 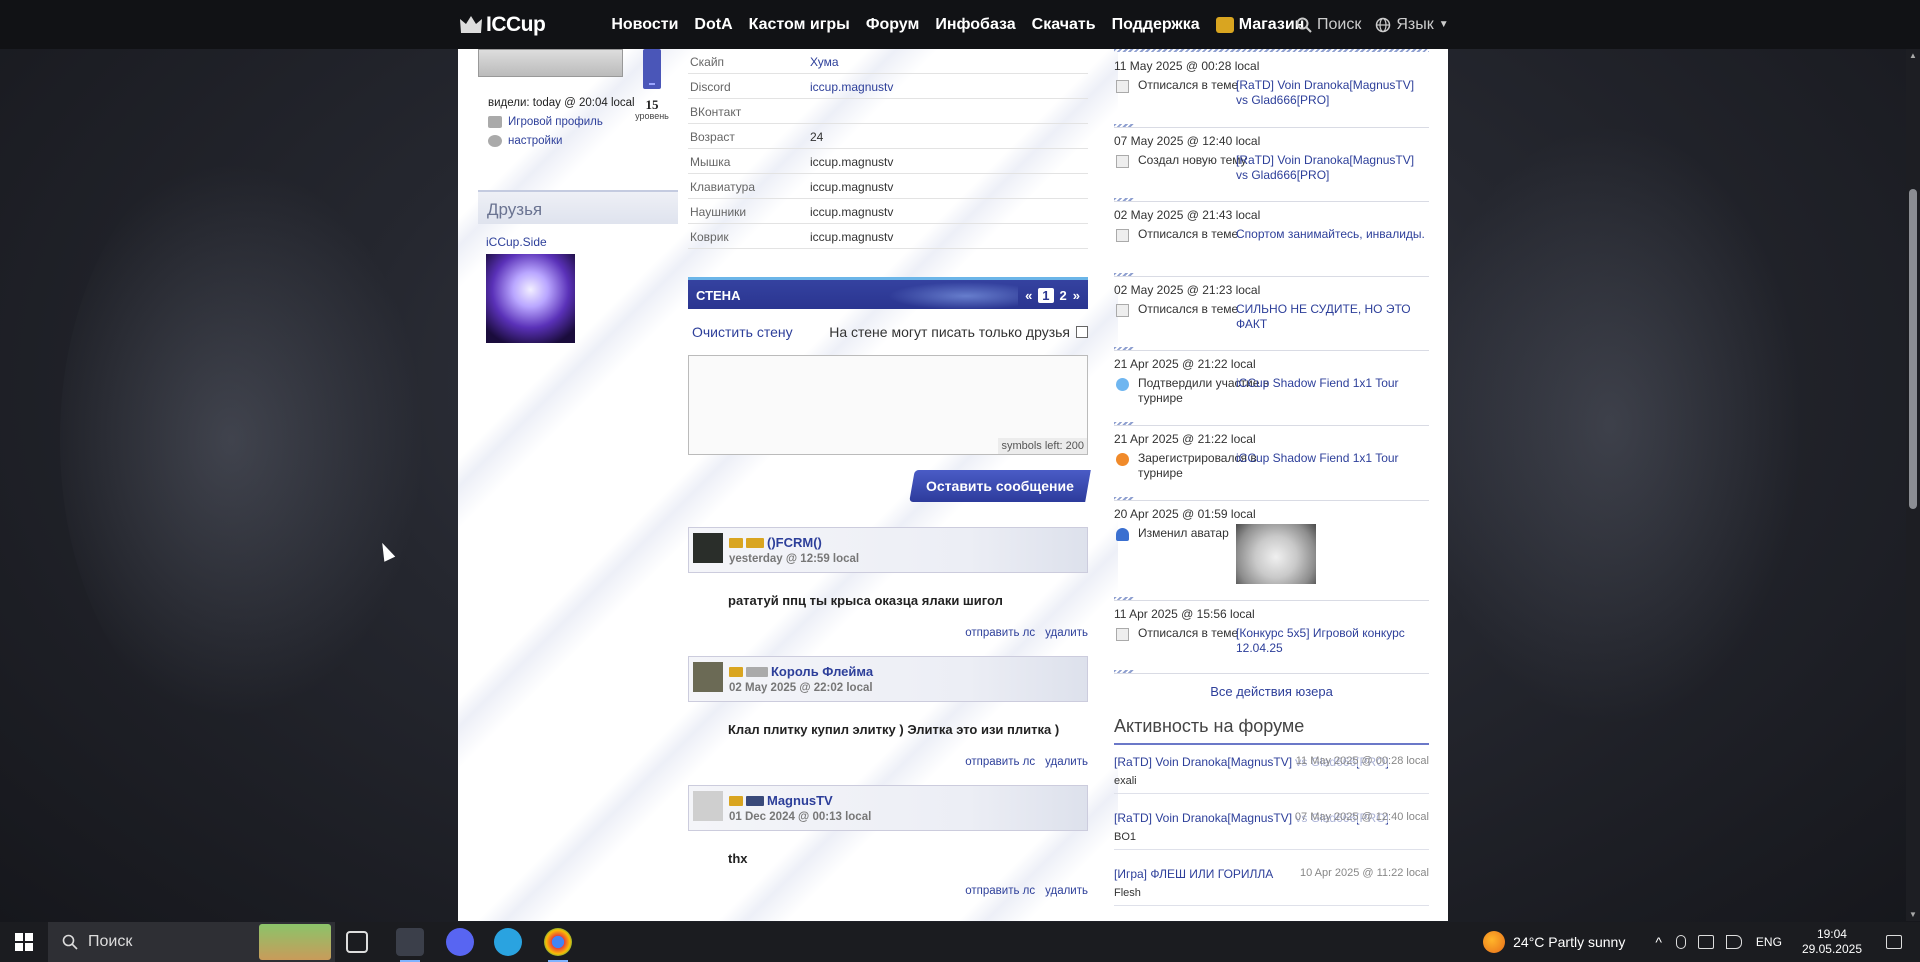 I want to click on notifications-icon, so click(x=1894, y=942).